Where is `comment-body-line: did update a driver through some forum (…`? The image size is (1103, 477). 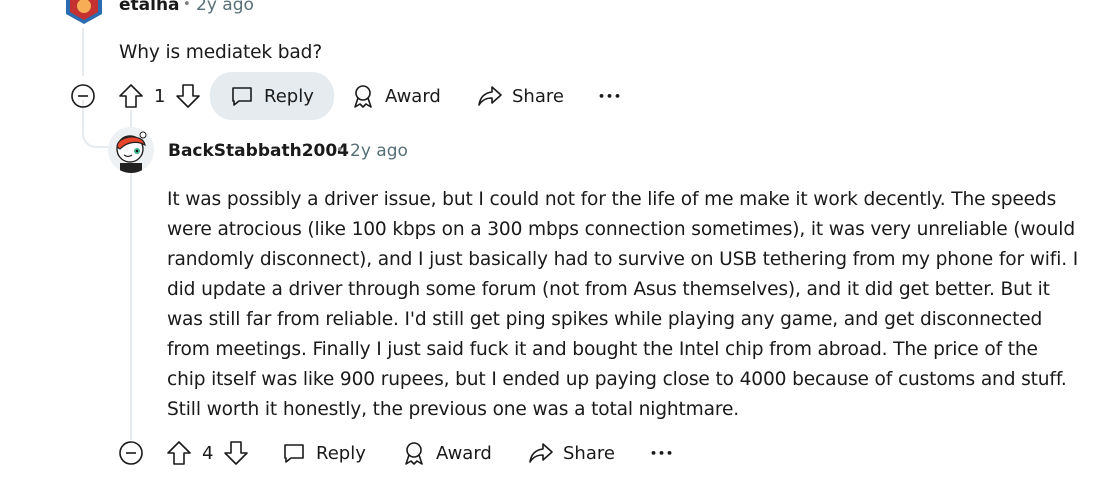
comment-body-line: did update a driver through some forum (… is located at coordinates (608, 289).